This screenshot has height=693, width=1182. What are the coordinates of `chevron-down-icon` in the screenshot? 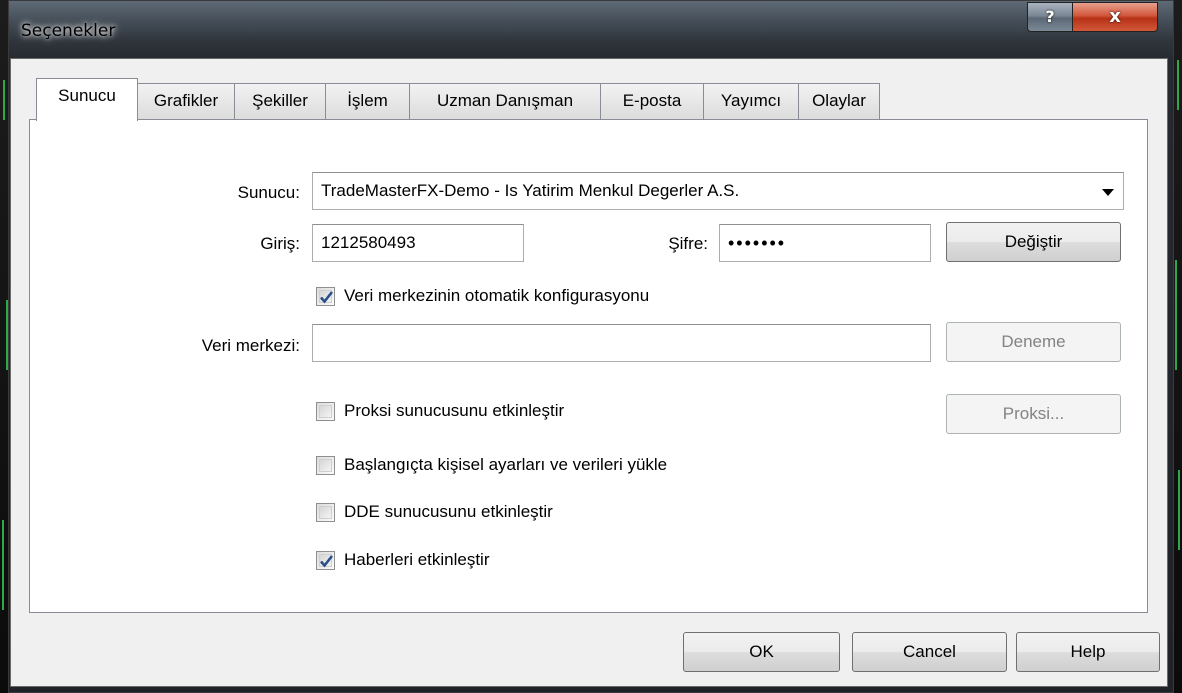 It's located at (1108, 192).